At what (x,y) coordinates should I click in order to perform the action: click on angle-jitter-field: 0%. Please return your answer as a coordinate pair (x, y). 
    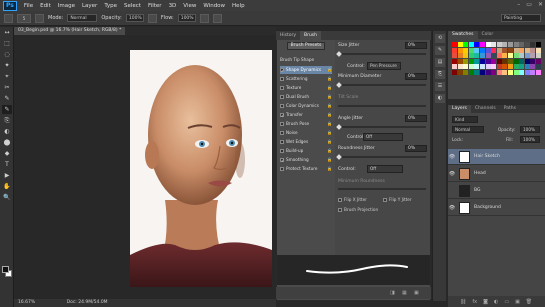
    Looking at the image, I should click on (416, 118).